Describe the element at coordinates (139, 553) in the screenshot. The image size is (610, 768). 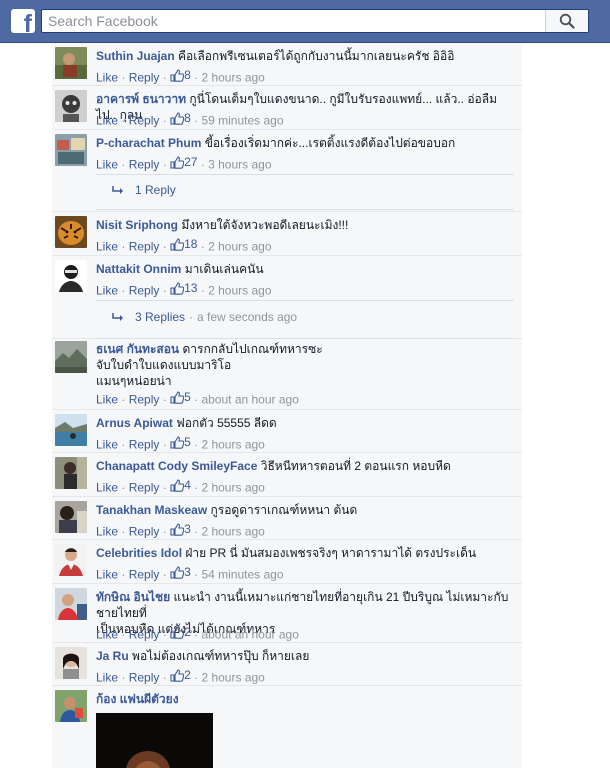
I see `comment-author: Celebrities Idol` at that location.